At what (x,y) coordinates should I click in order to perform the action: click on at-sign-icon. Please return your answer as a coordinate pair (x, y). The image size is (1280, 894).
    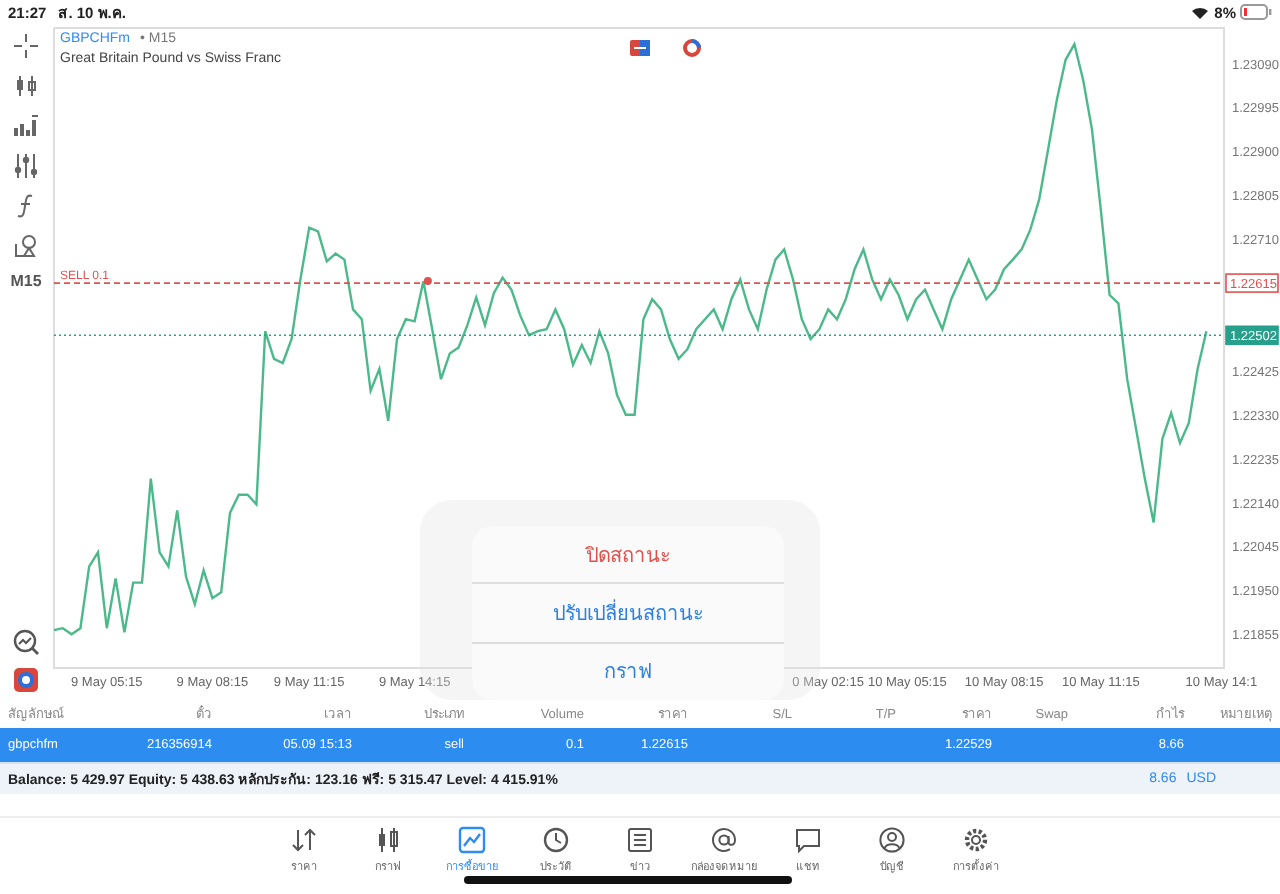
    Looking at the image, I should click on (724, 840).